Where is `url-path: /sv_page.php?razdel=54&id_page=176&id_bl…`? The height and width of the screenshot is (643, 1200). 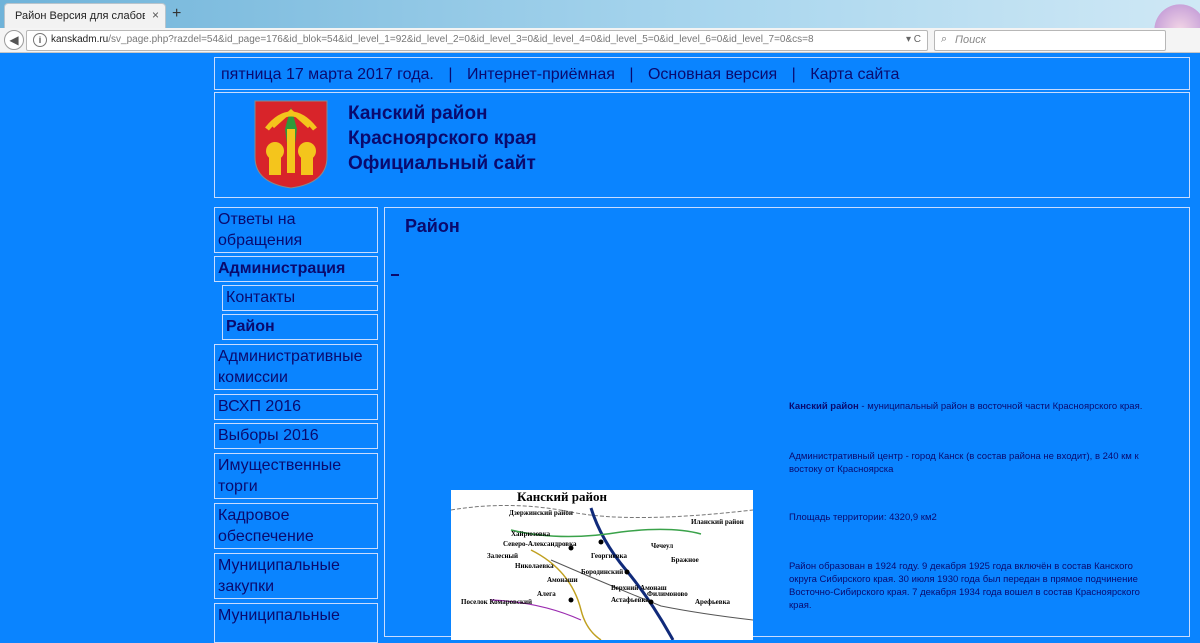
url-path: /sv_page.php?razdel=54&id_page=176&id_bl… is located at coordinates (461, 39).